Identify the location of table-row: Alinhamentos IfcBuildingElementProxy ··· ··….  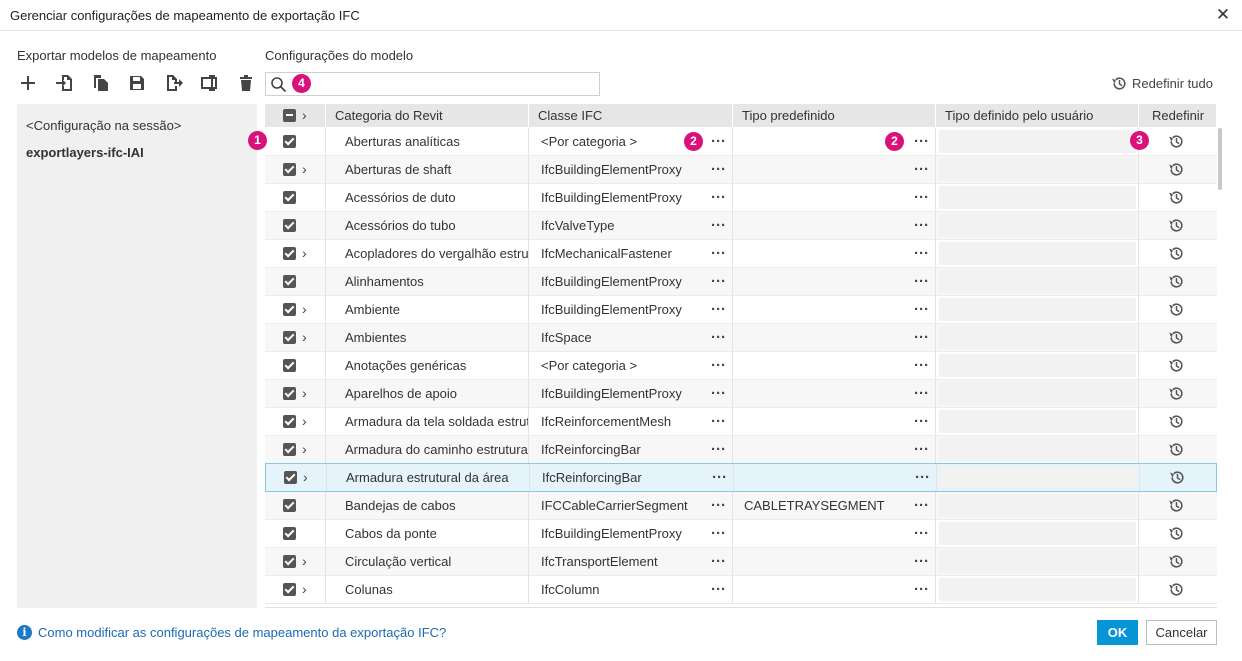
(741, 282).